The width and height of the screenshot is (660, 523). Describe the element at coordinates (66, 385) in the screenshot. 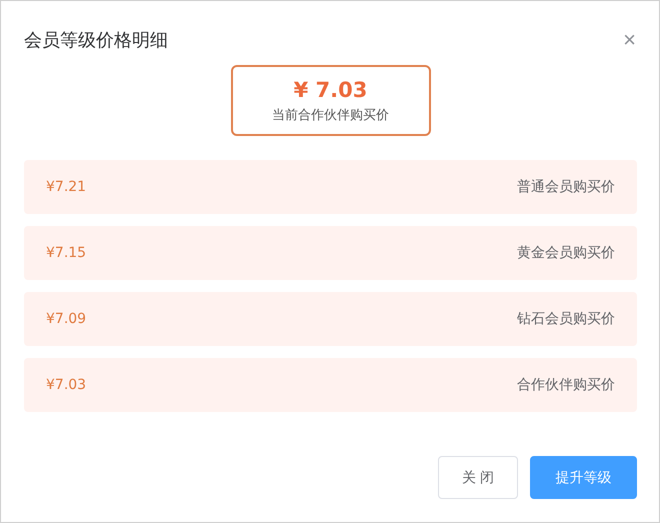

I see `level-price: ¥7.03` at that location.